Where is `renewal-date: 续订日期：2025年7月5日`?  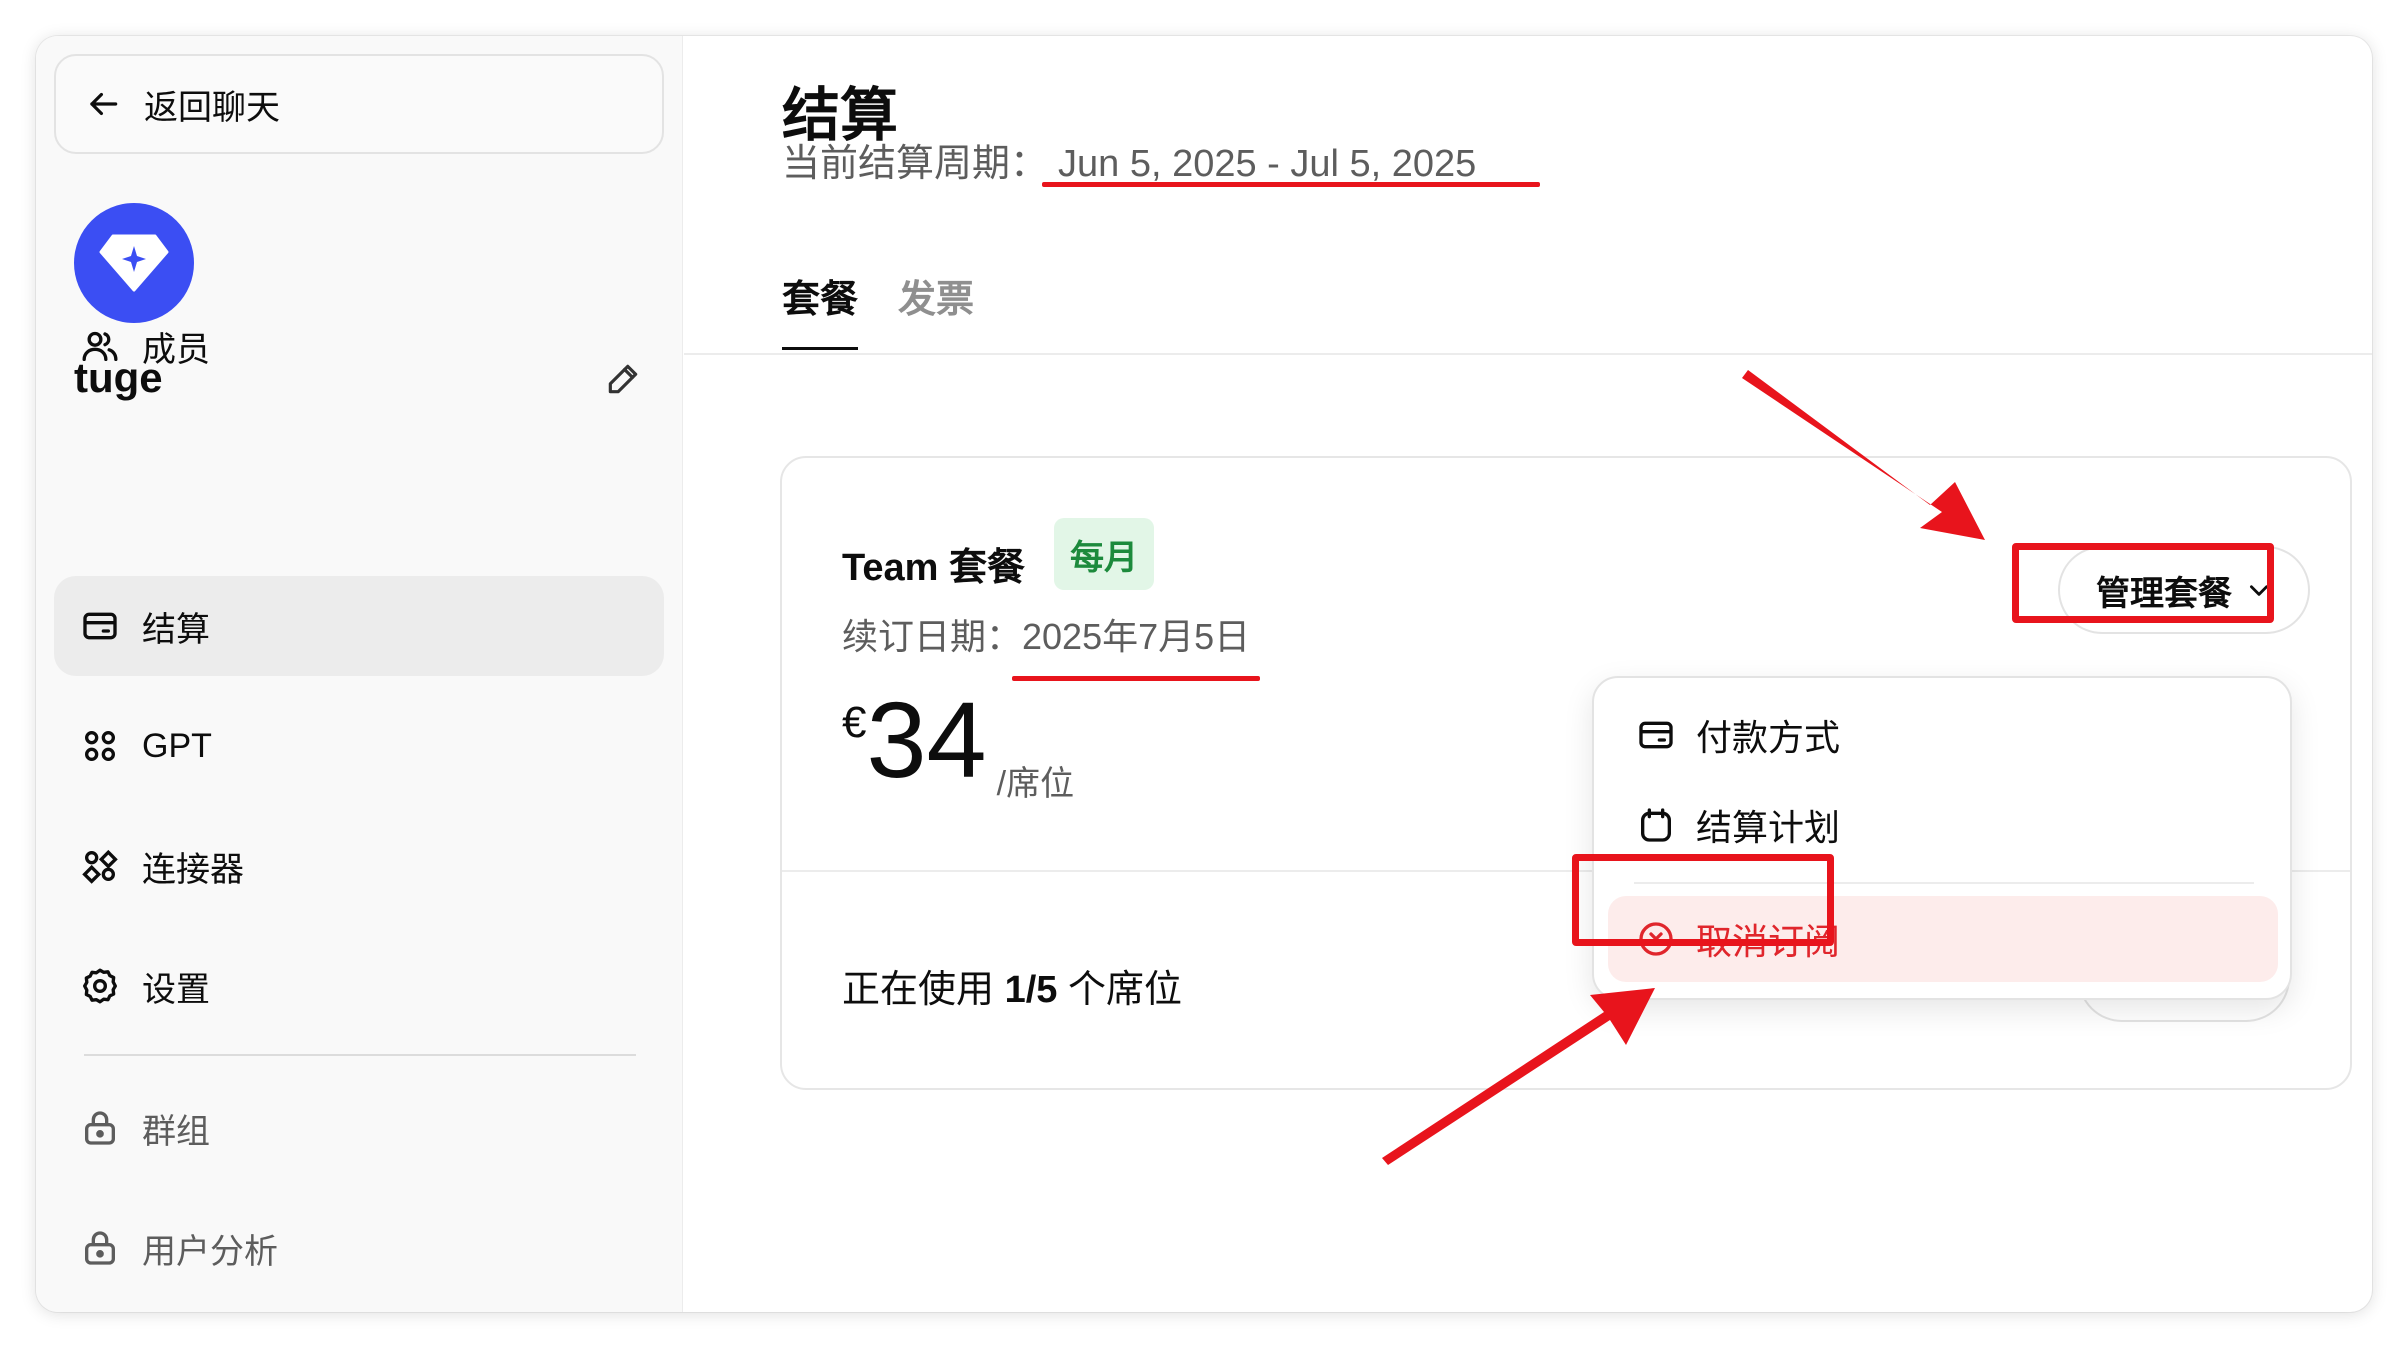
renewal-date: 续订日期：2025年7月5日 is located at coordinates (1046, 634).